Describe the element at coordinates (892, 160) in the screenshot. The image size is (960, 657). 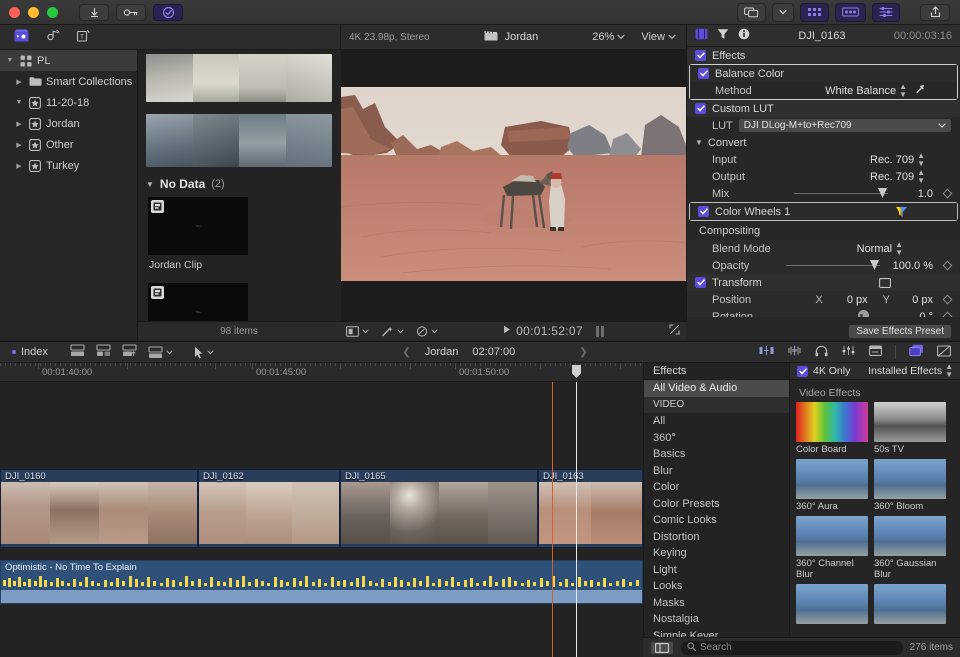
I see `input-value: Rec. 709` at that location.